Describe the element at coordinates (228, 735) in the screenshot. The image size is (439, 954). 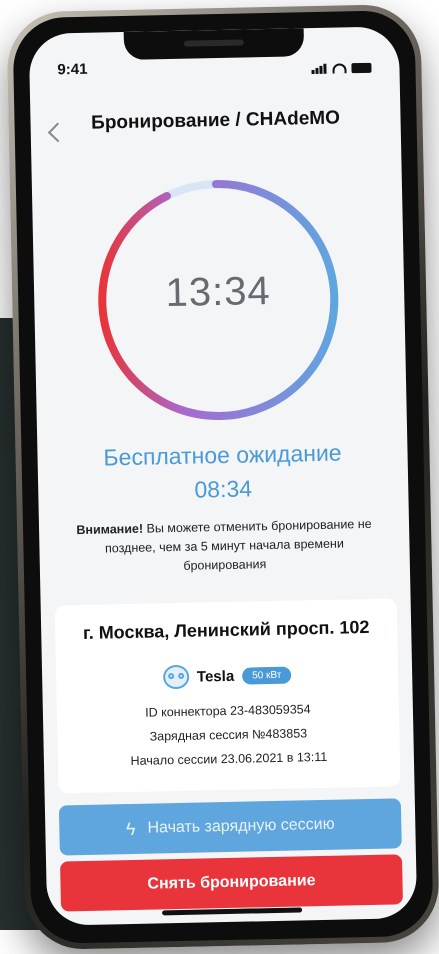
I see `session-number: Зарядная сессия №483853` at that location.